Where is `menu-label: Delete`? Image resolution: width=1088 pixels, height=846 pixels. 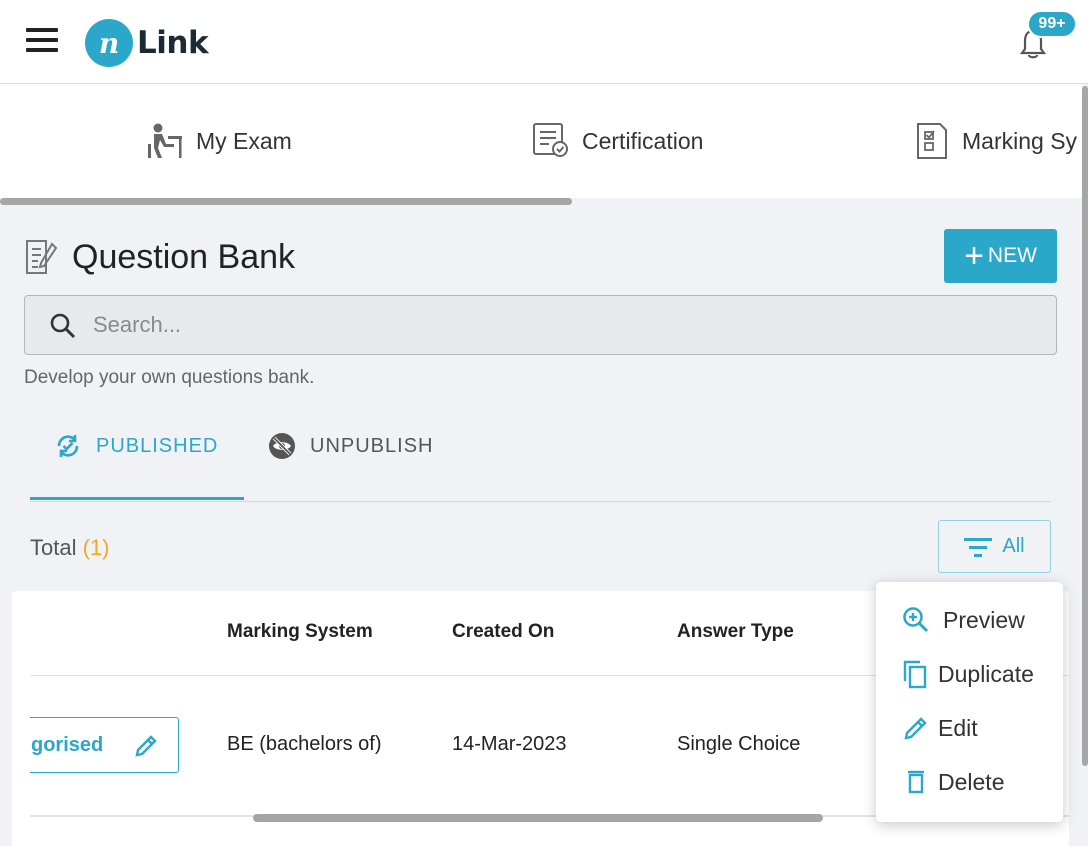 menu-label: Delete is located at coordinates (971, 781).